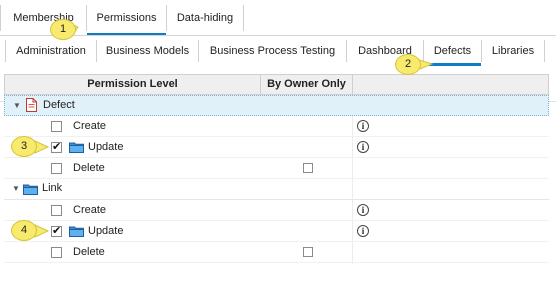  I want to click on subtab-libraries: Libraries, so click(513, 51).